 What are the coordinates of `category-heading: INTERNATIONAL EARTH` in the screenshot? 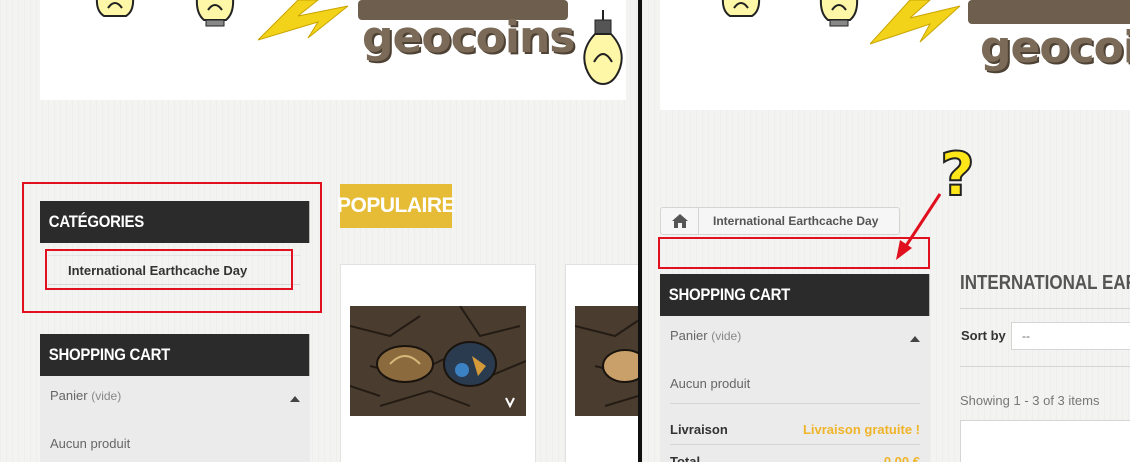 It's located at (1045, 283).